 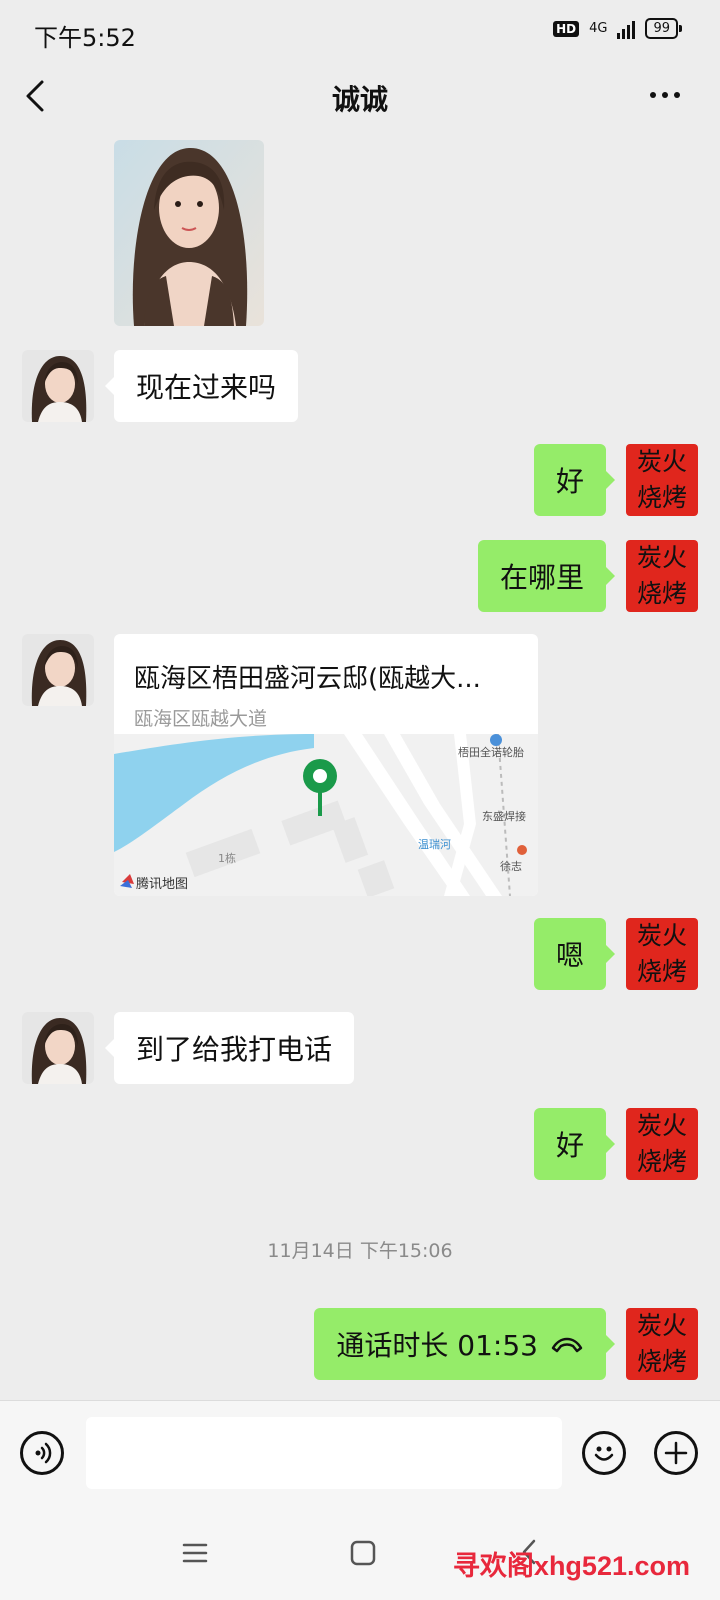 I want to click on map-preview: 梧田全诺轮胎 东盛焊接 温瑞河 1栋 徐志 腾讯地图, so click(x=326, y=815).